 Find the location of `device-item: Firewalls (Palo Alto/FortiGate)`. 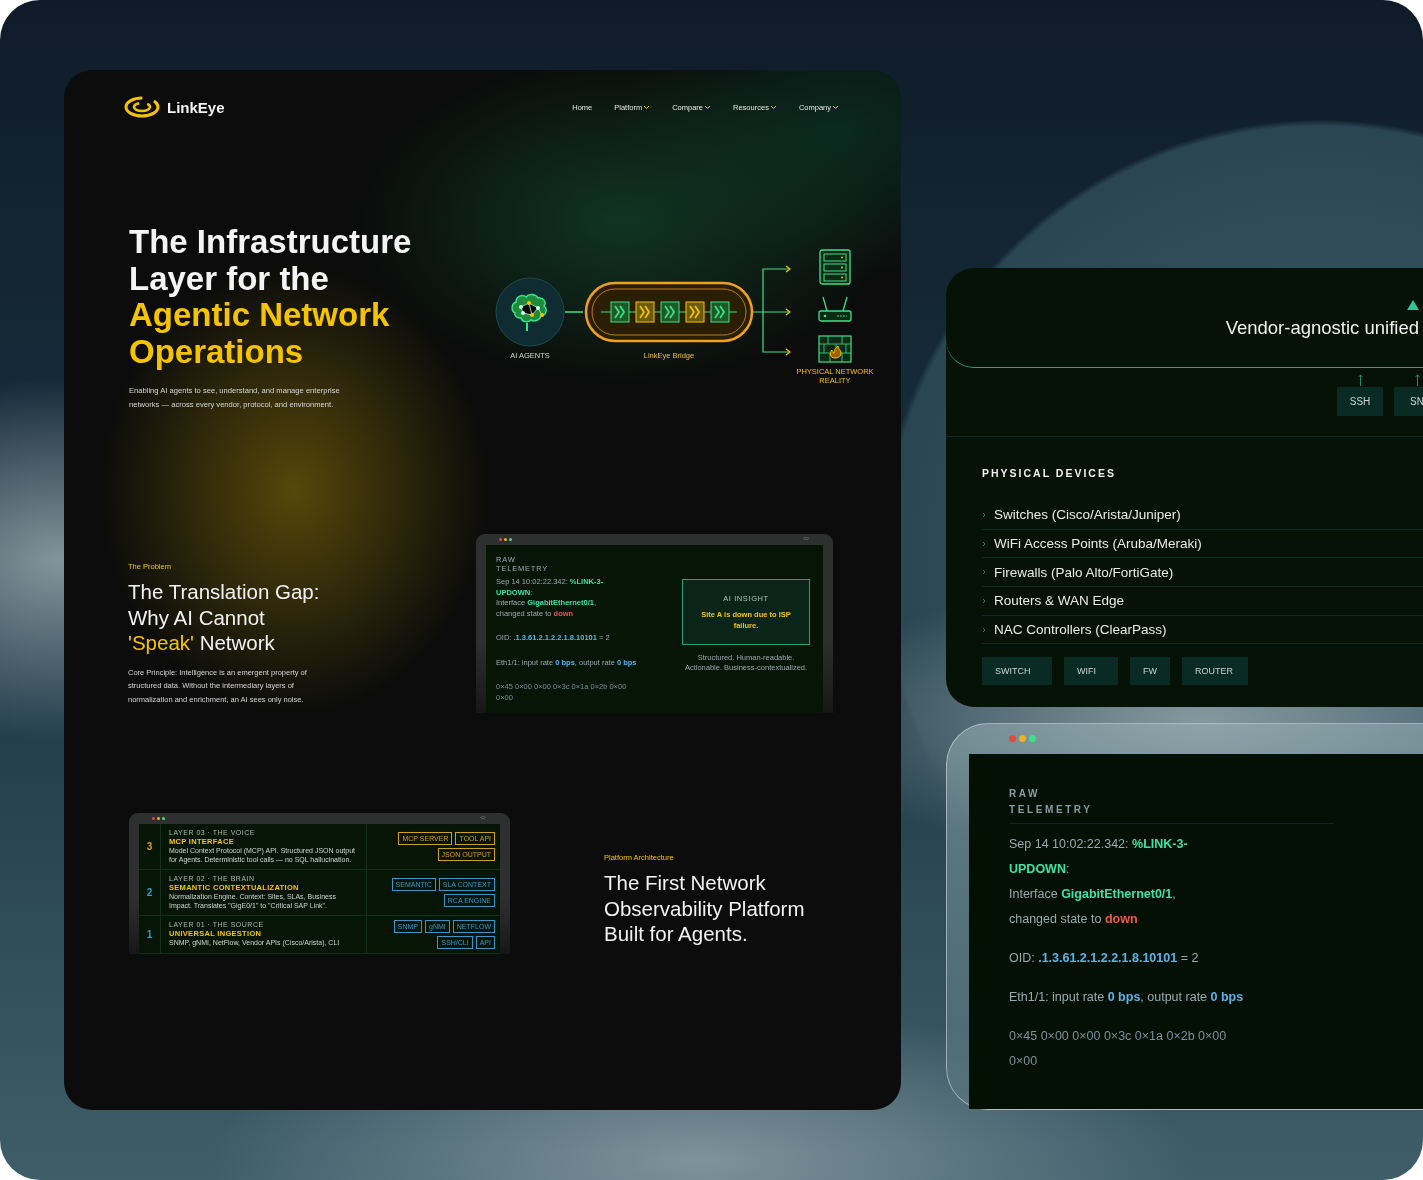

device-item: Firewalls (Palo Alto/FortiGate) is located at coordinates (1084, 572).